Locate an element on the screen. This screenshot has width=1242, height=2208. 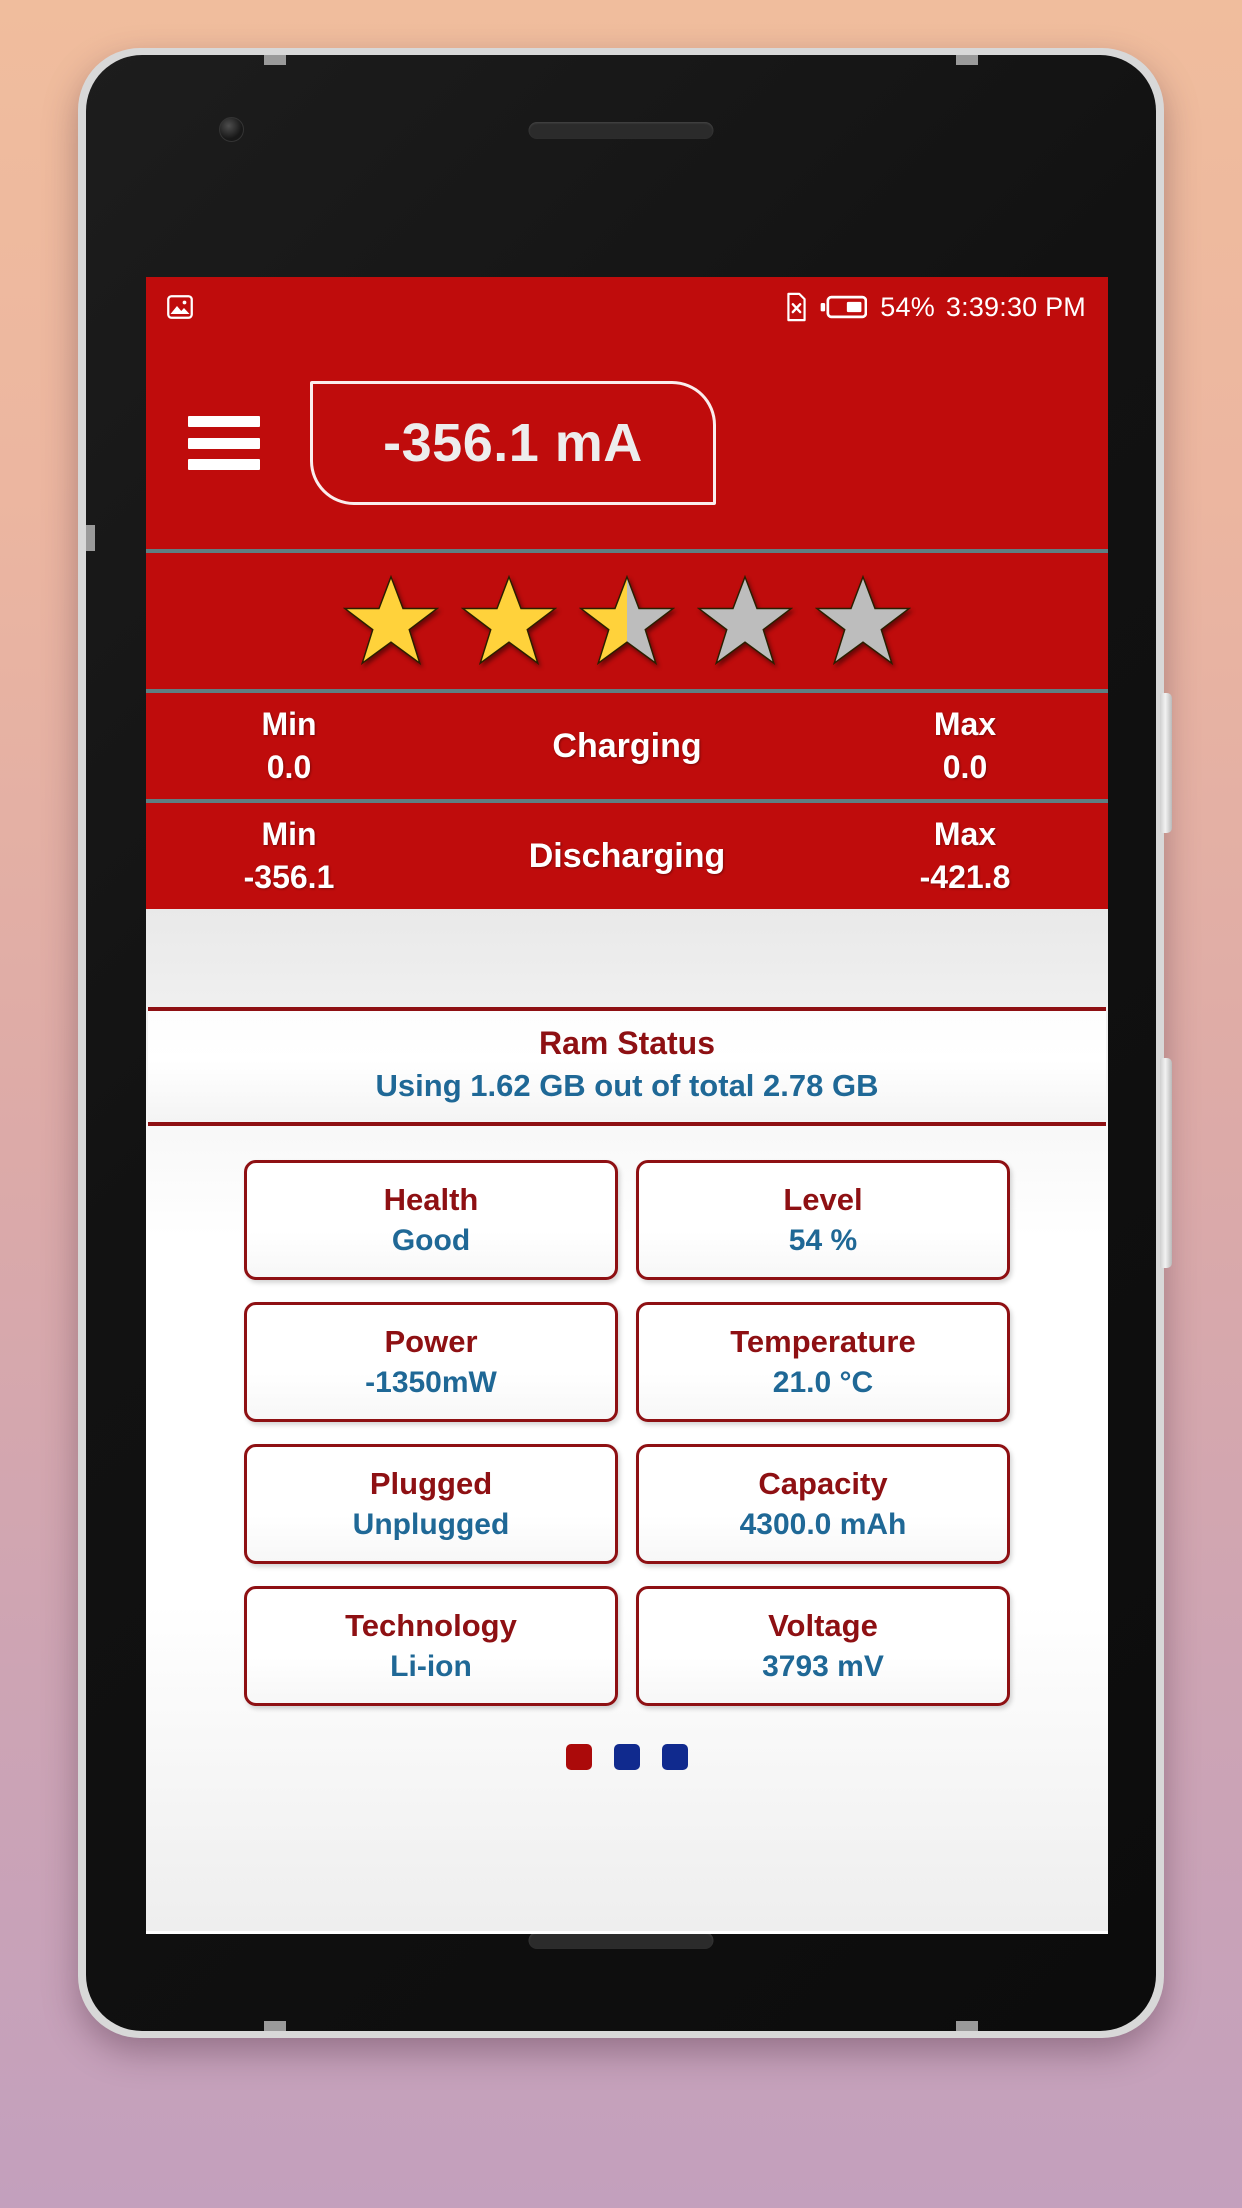
charging-stats-row: Min 0.0 Charging Max 0.0 is located at coordinates (627, 746).